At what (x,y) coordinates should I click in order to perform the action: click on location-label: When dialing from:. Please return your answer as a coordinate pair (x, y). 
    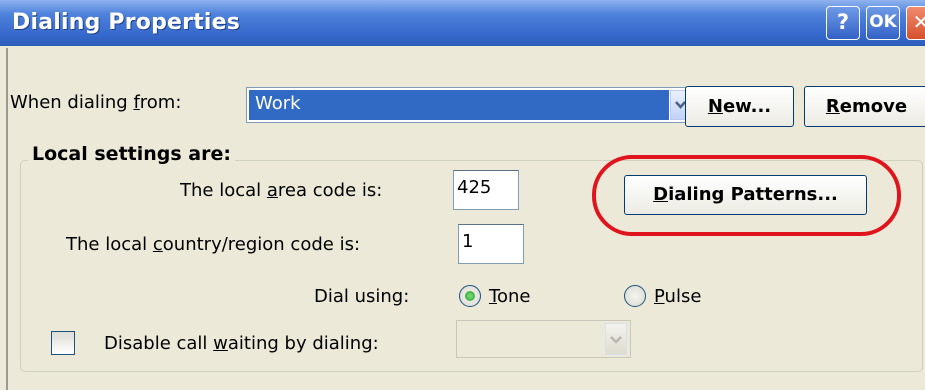
    Looking at the image, I should click on (96, 102).